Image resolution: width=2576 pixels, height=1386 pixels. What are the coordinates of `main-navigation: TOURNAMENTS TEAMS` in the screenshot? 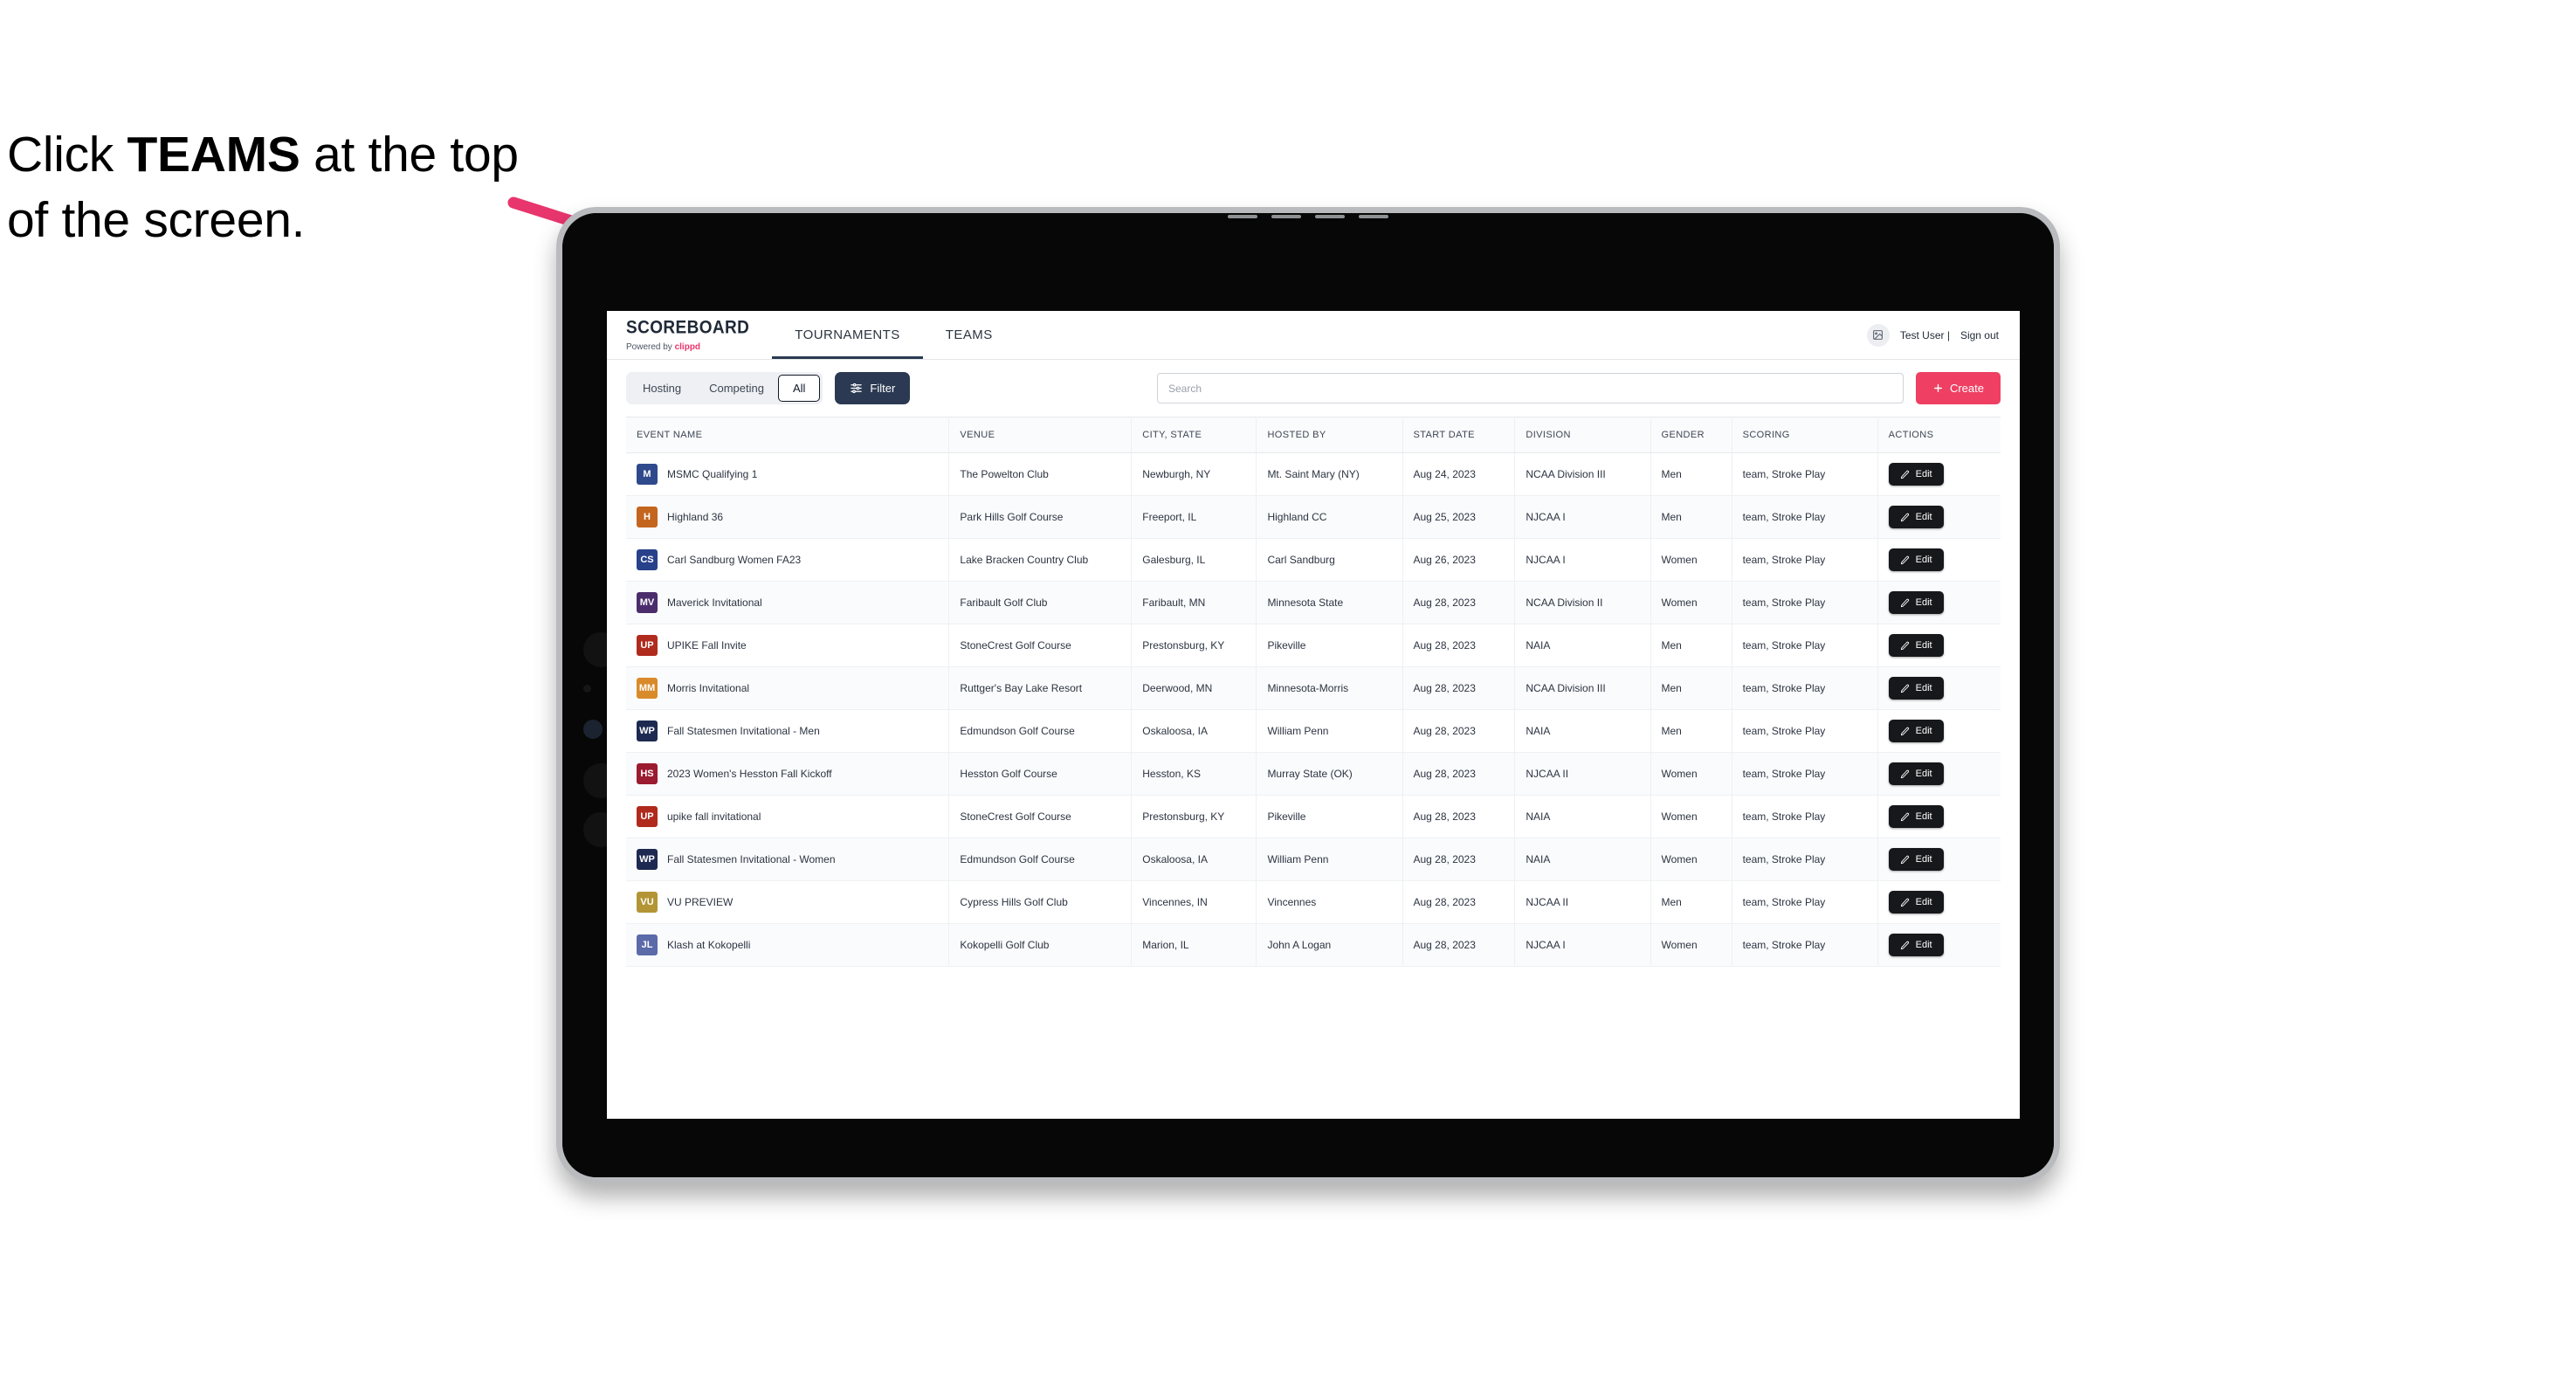 It's located at (893, 335).